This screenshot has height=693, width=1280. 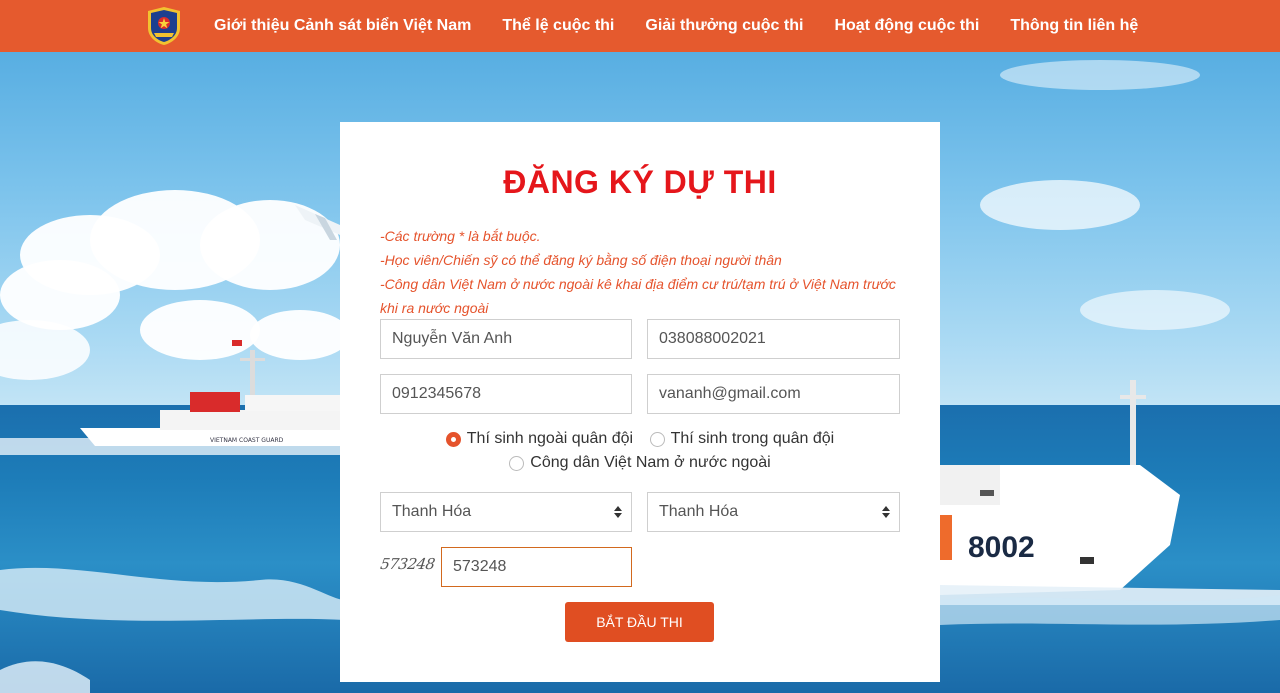 I want to click on nav-link-activities: Hoạt động cuộc thi, so click(x=906, y=26).